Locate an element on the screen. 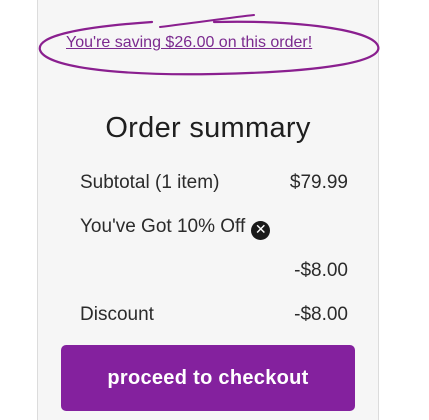  discount-row: Discount -$8.00 is located at coordinates (214, 315).